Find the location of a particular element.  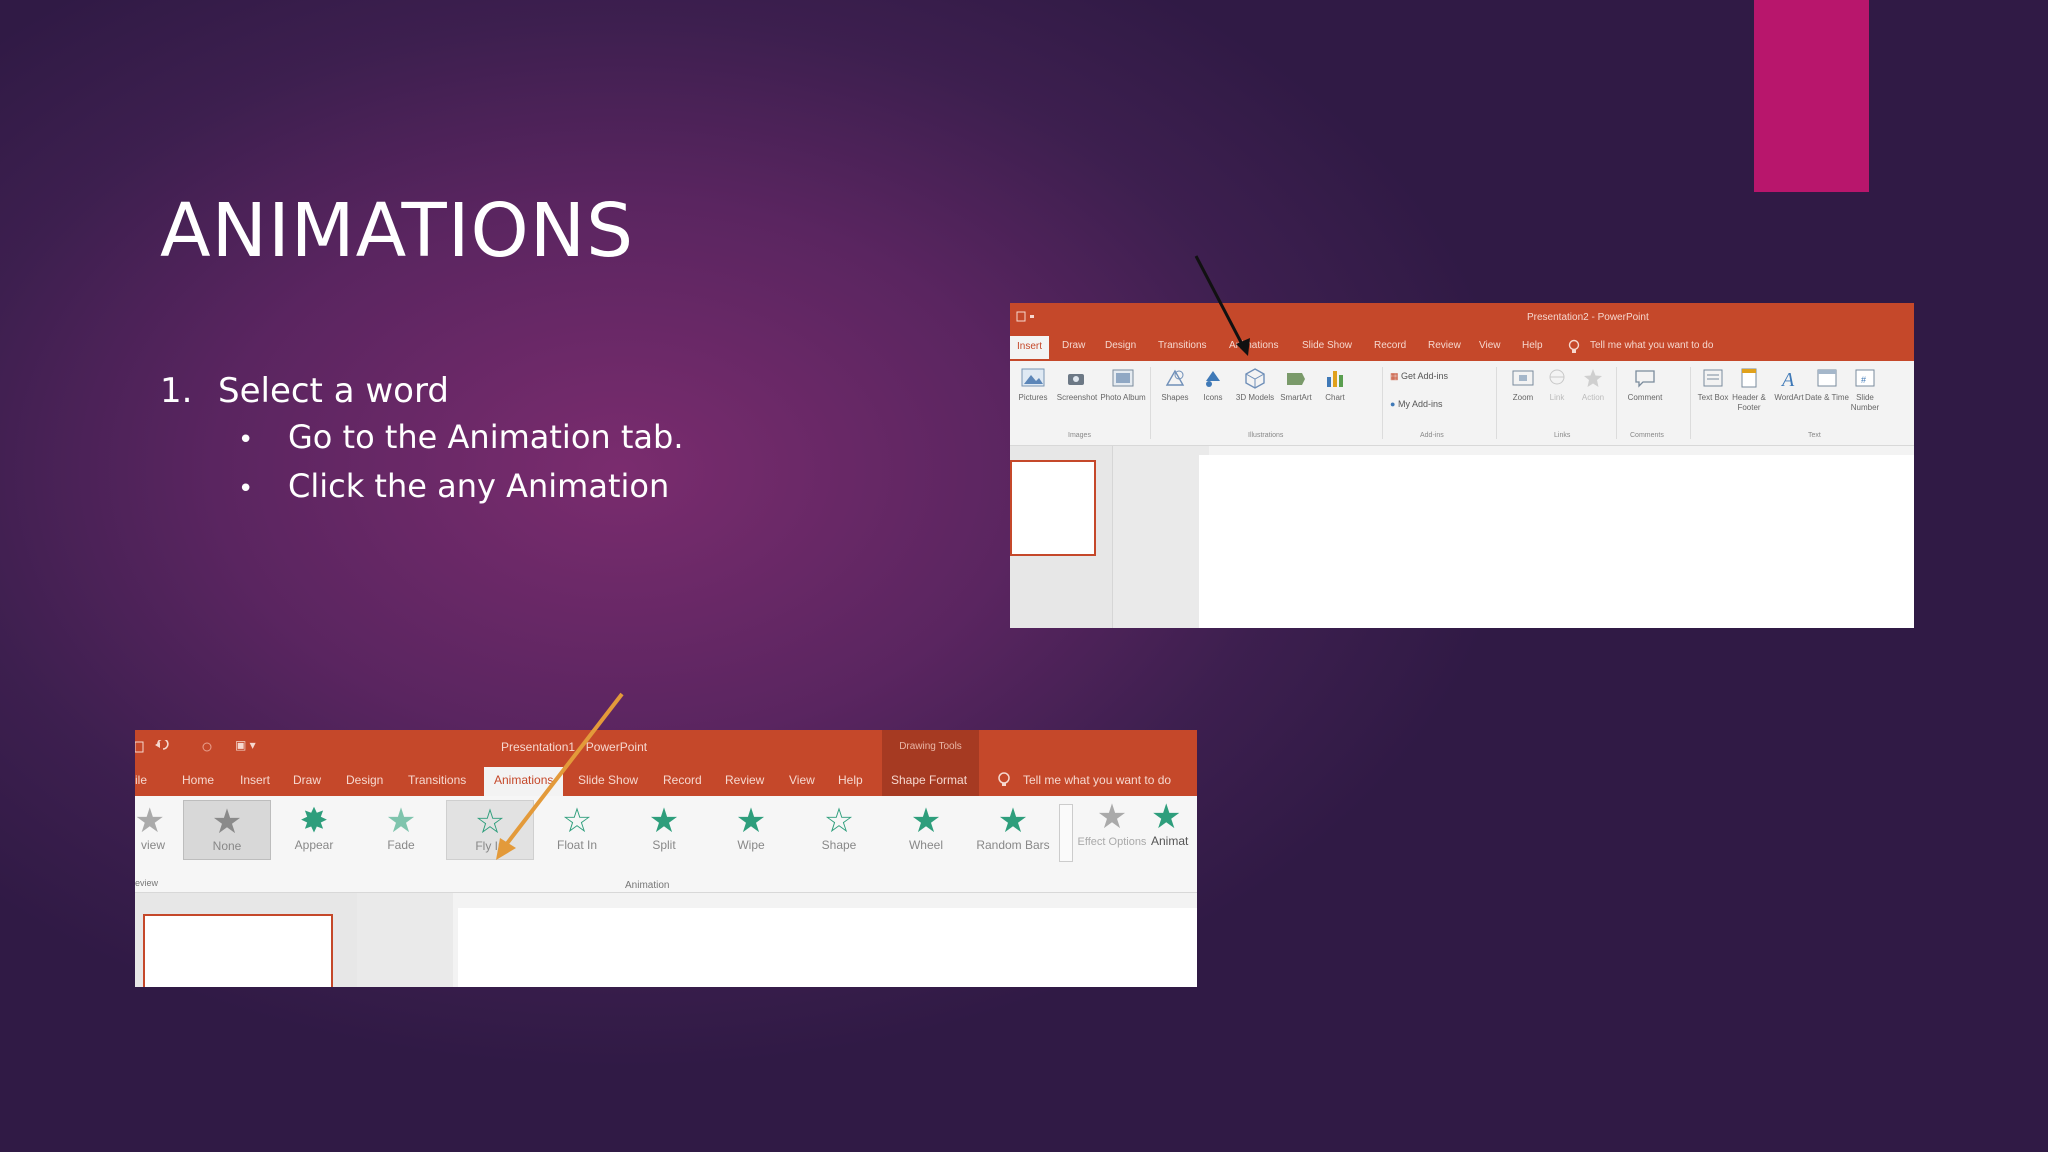

title-bar: Presentation2 - PowerPoint is located at coordinates (1462, 318).